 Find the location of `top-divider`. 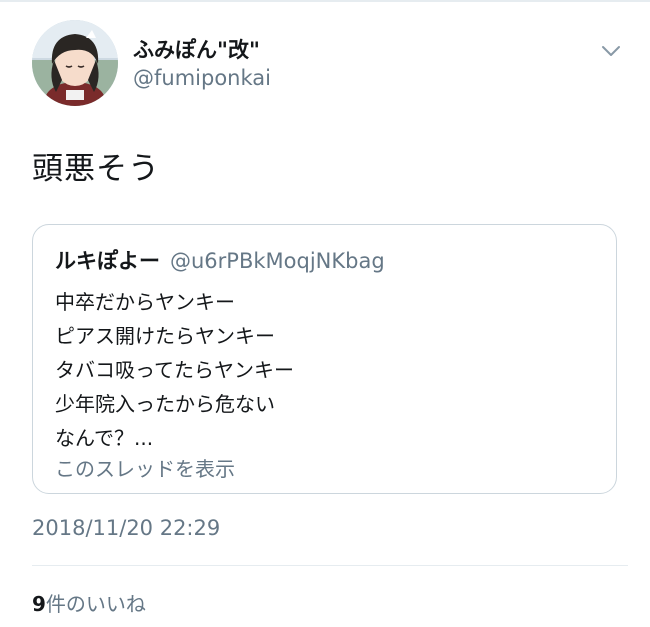

top-divider is located at coordinates (325, 1).